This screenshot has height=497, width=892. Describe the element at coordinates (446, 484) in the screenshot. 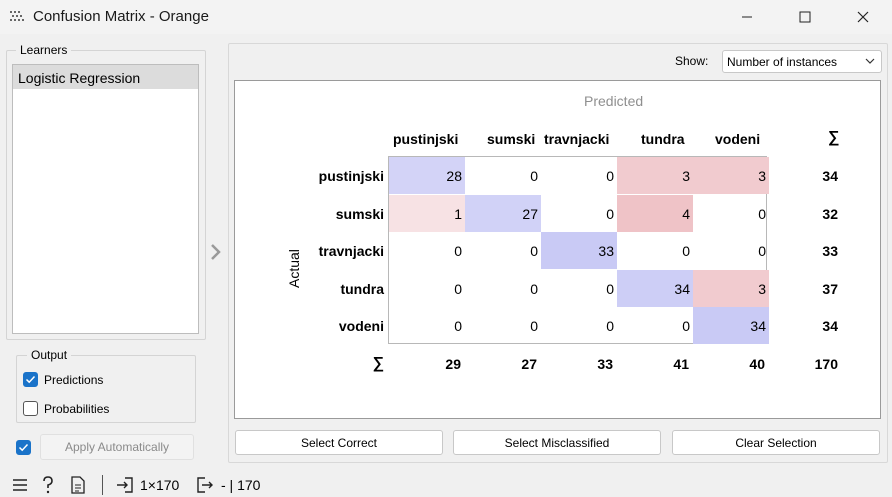

I see `status-bar: 1×170 - | 170` at that location.